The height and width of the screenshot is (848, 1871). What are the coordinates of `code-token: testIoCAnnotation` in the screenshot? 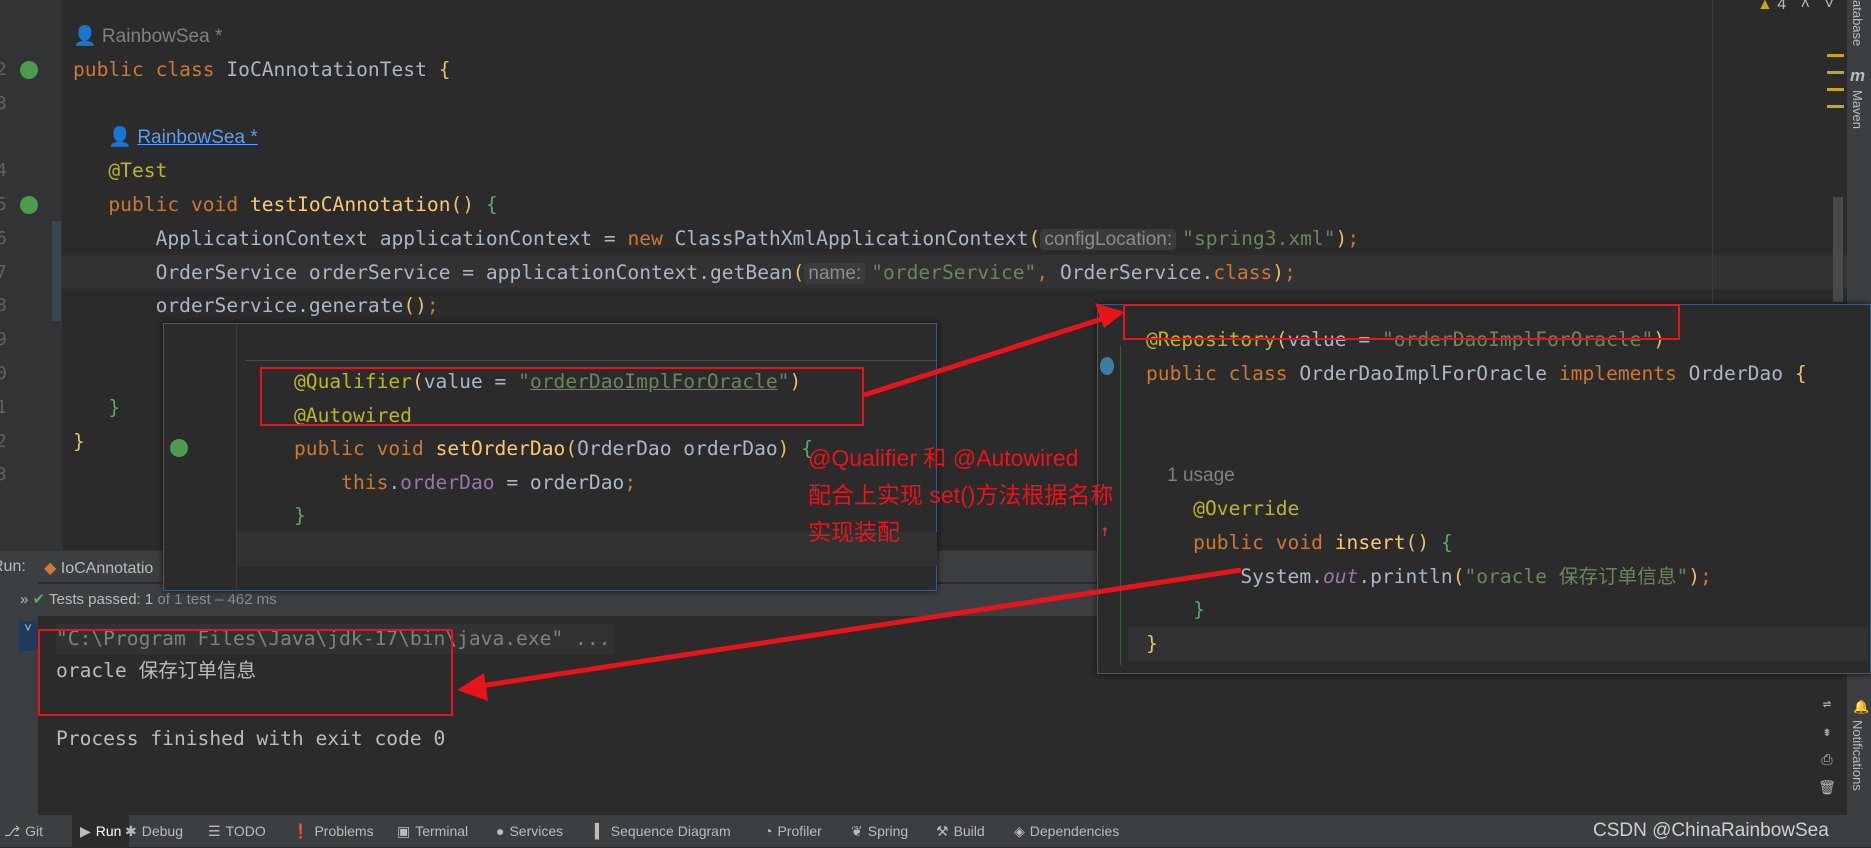 It's located at (350, 204).